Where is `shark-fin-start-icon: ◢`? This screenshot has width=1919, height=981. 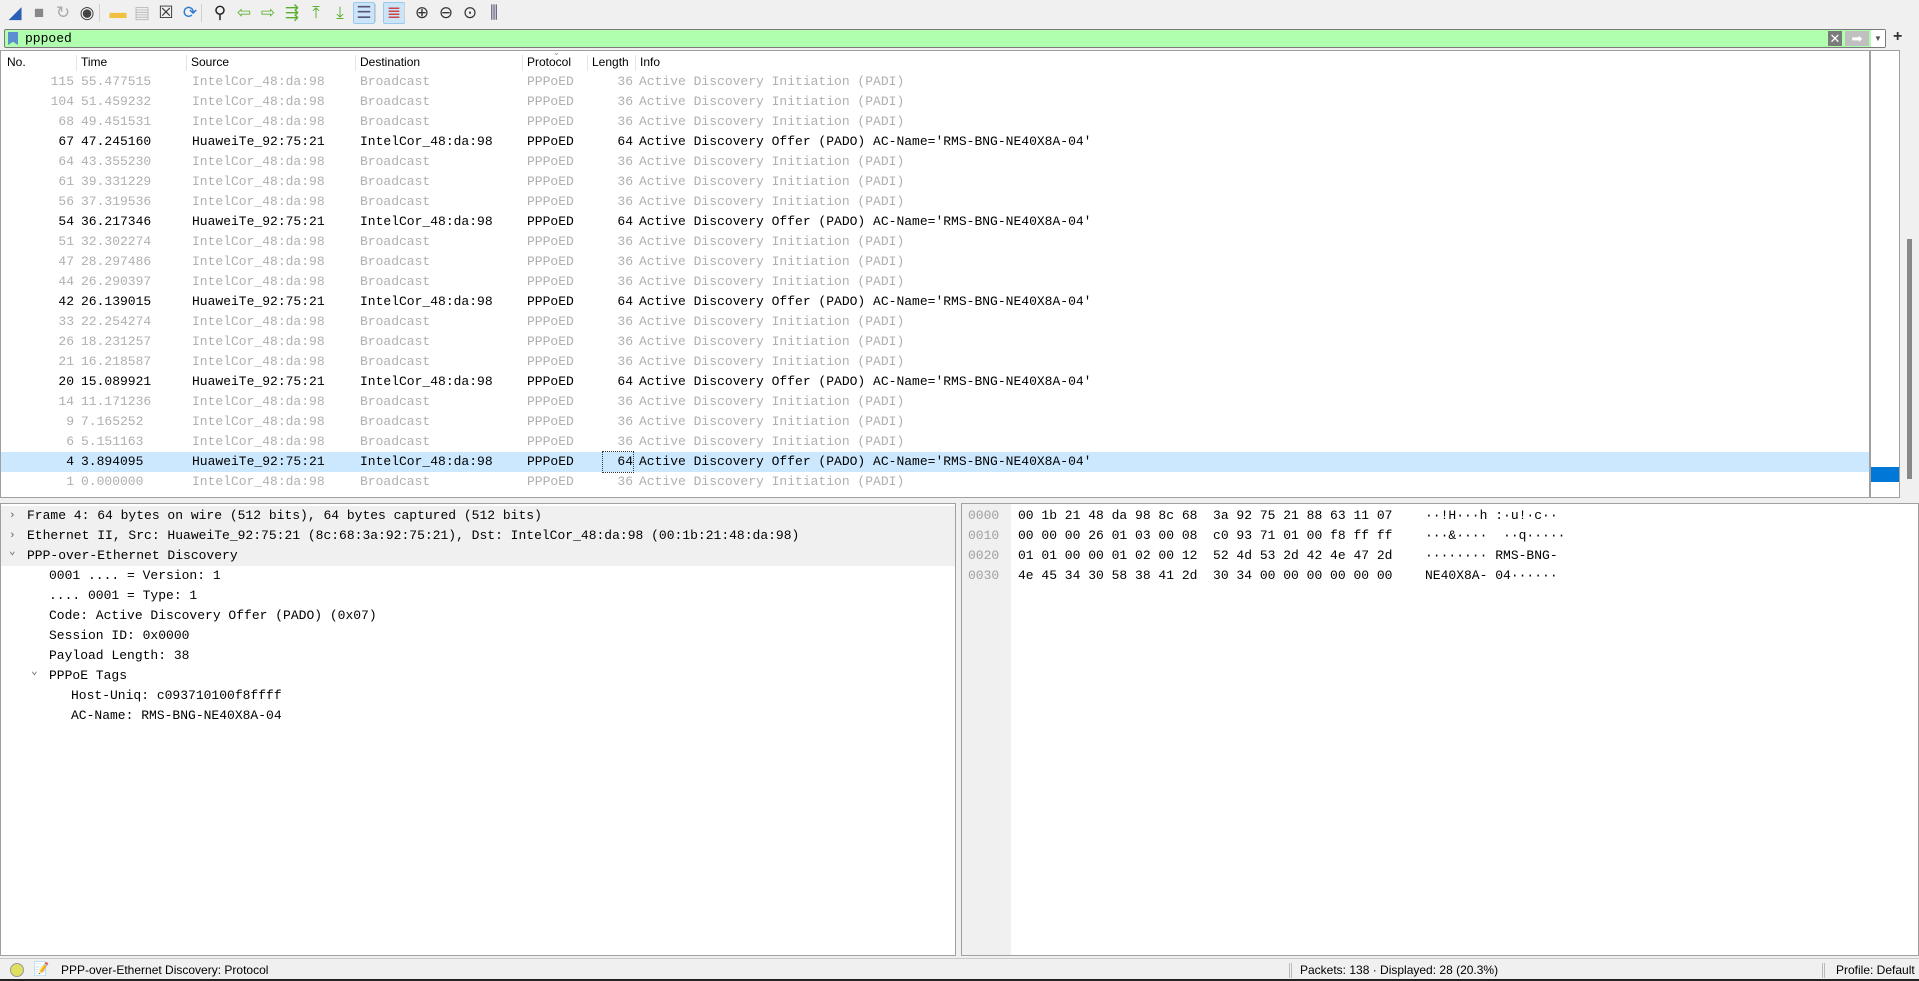 shark-fin-start-icon: ◢ is located at coordinates (15, 13).